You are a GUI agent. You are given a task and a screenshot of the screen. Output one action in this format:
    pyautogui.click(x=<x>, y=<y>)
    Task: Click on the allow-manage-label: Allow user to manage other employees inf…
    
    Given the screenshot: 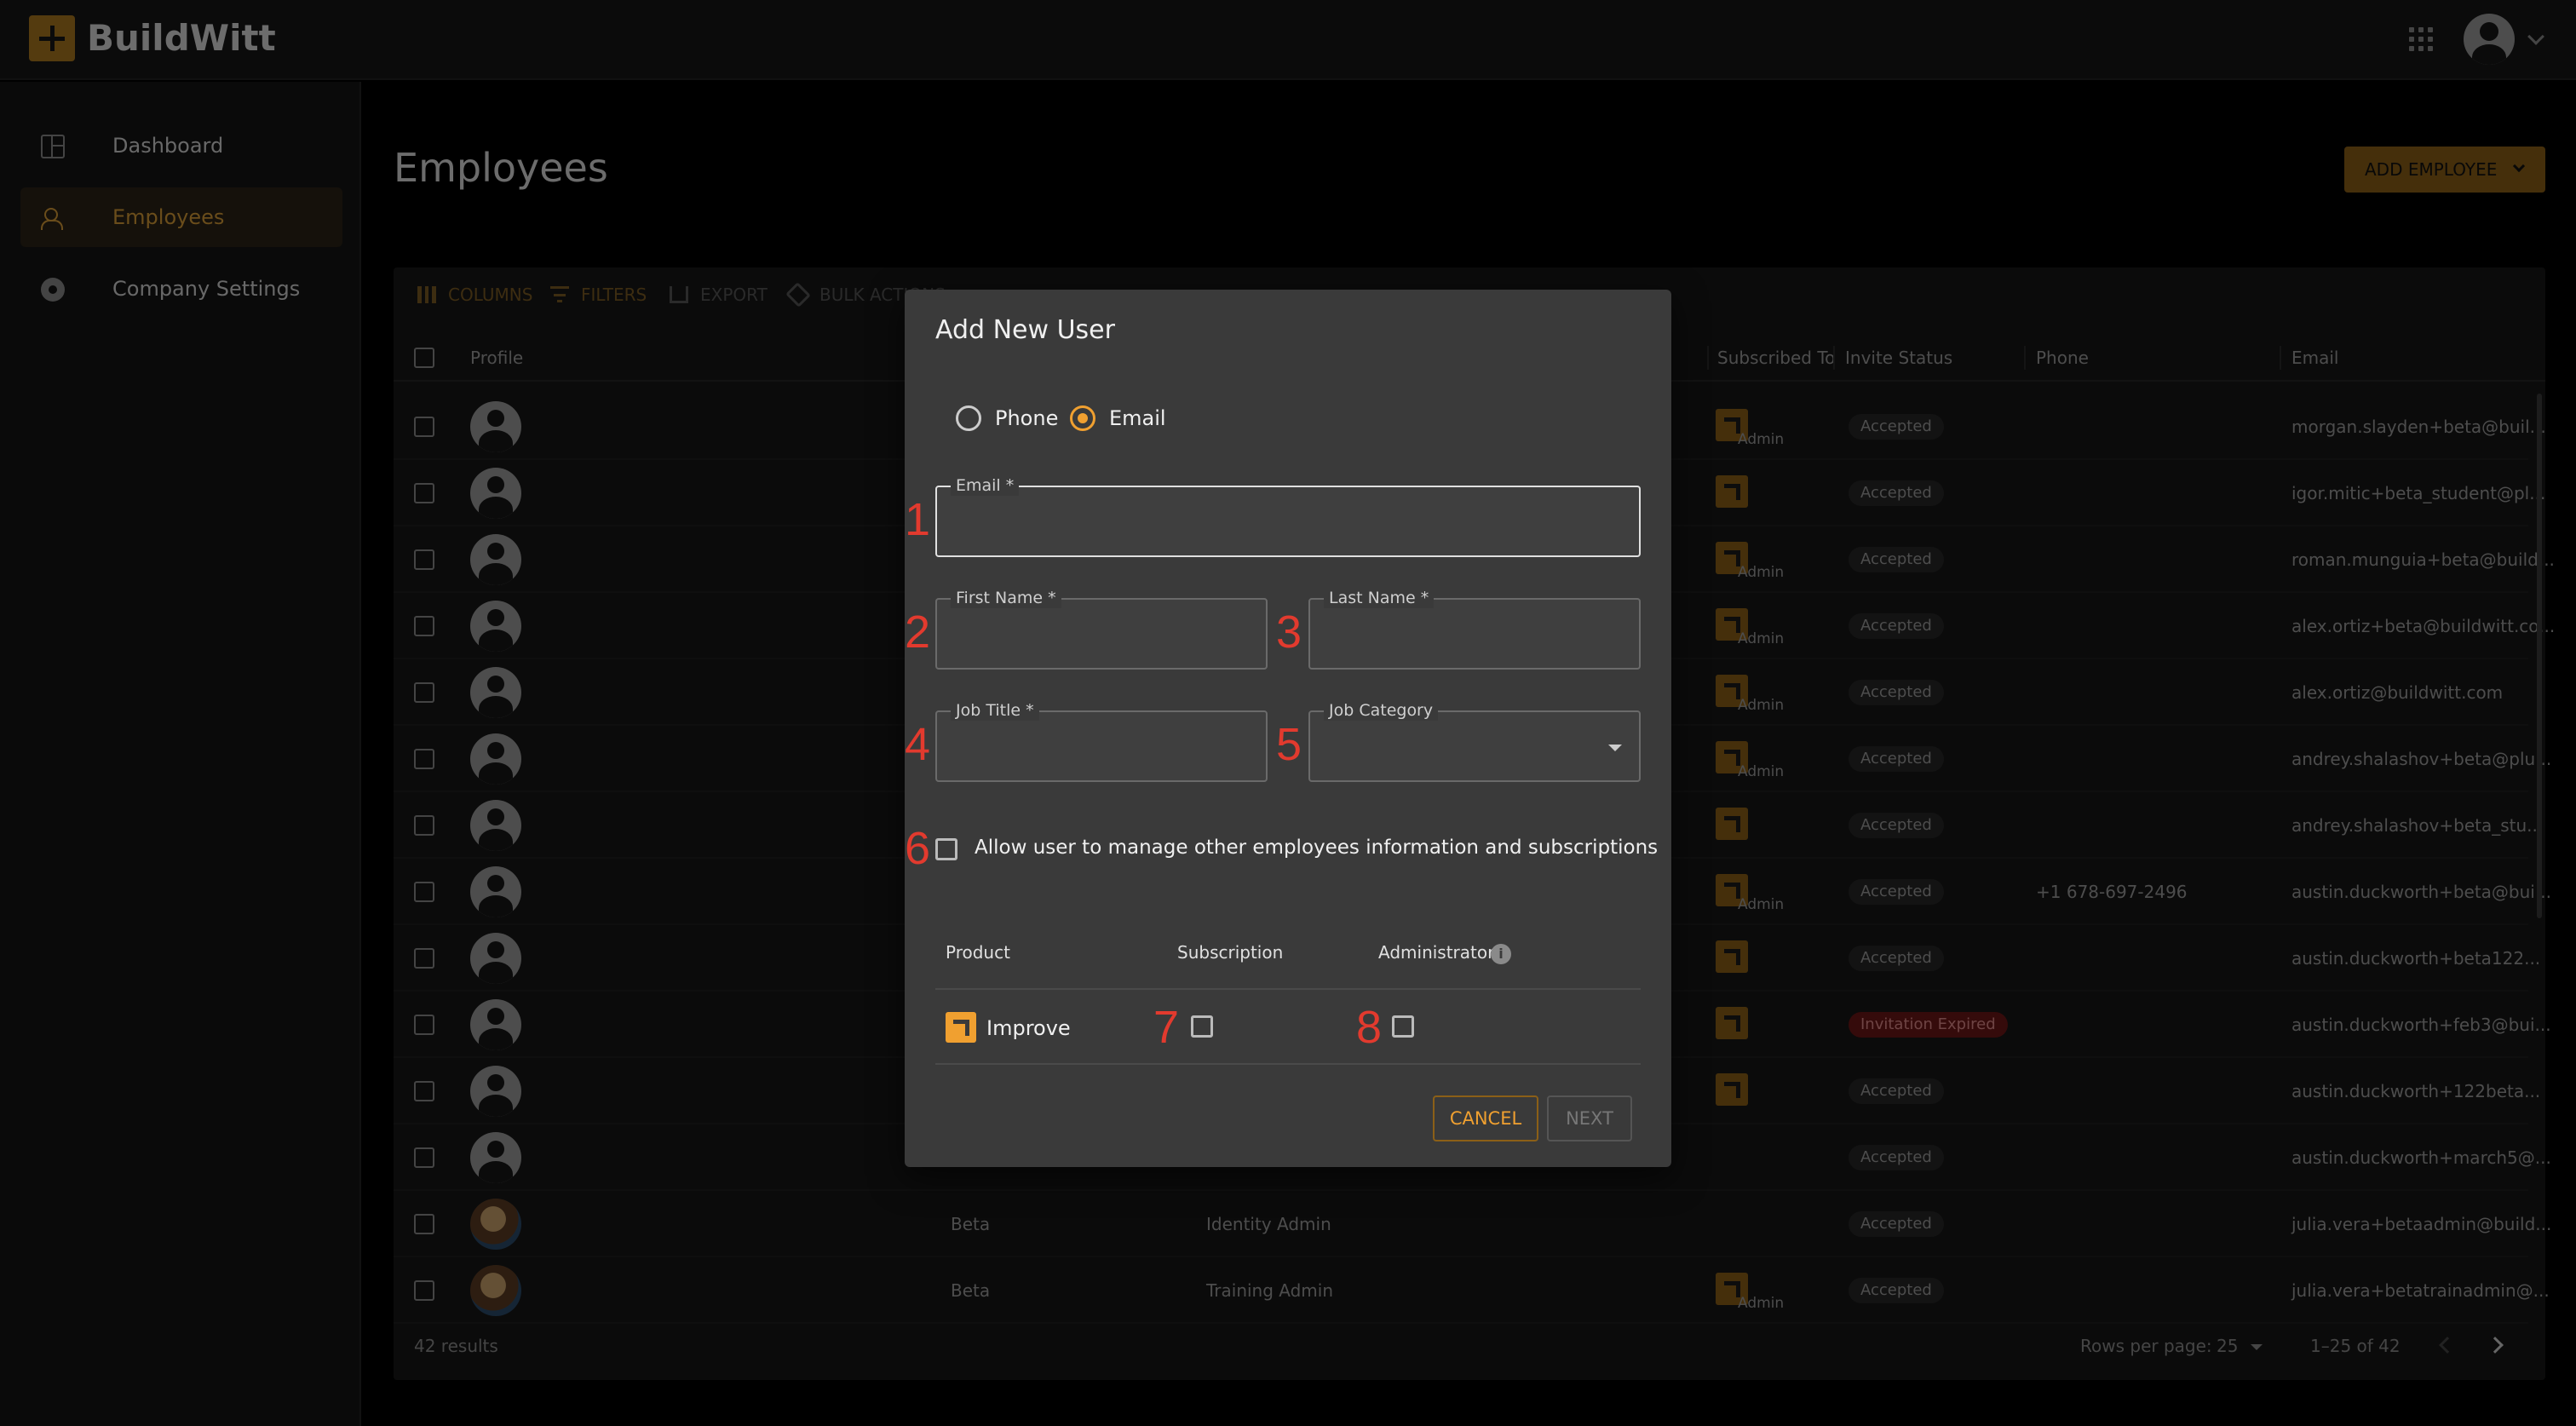 What is the action you would take?
    pyautogui.click(x=1316, y=848)
    